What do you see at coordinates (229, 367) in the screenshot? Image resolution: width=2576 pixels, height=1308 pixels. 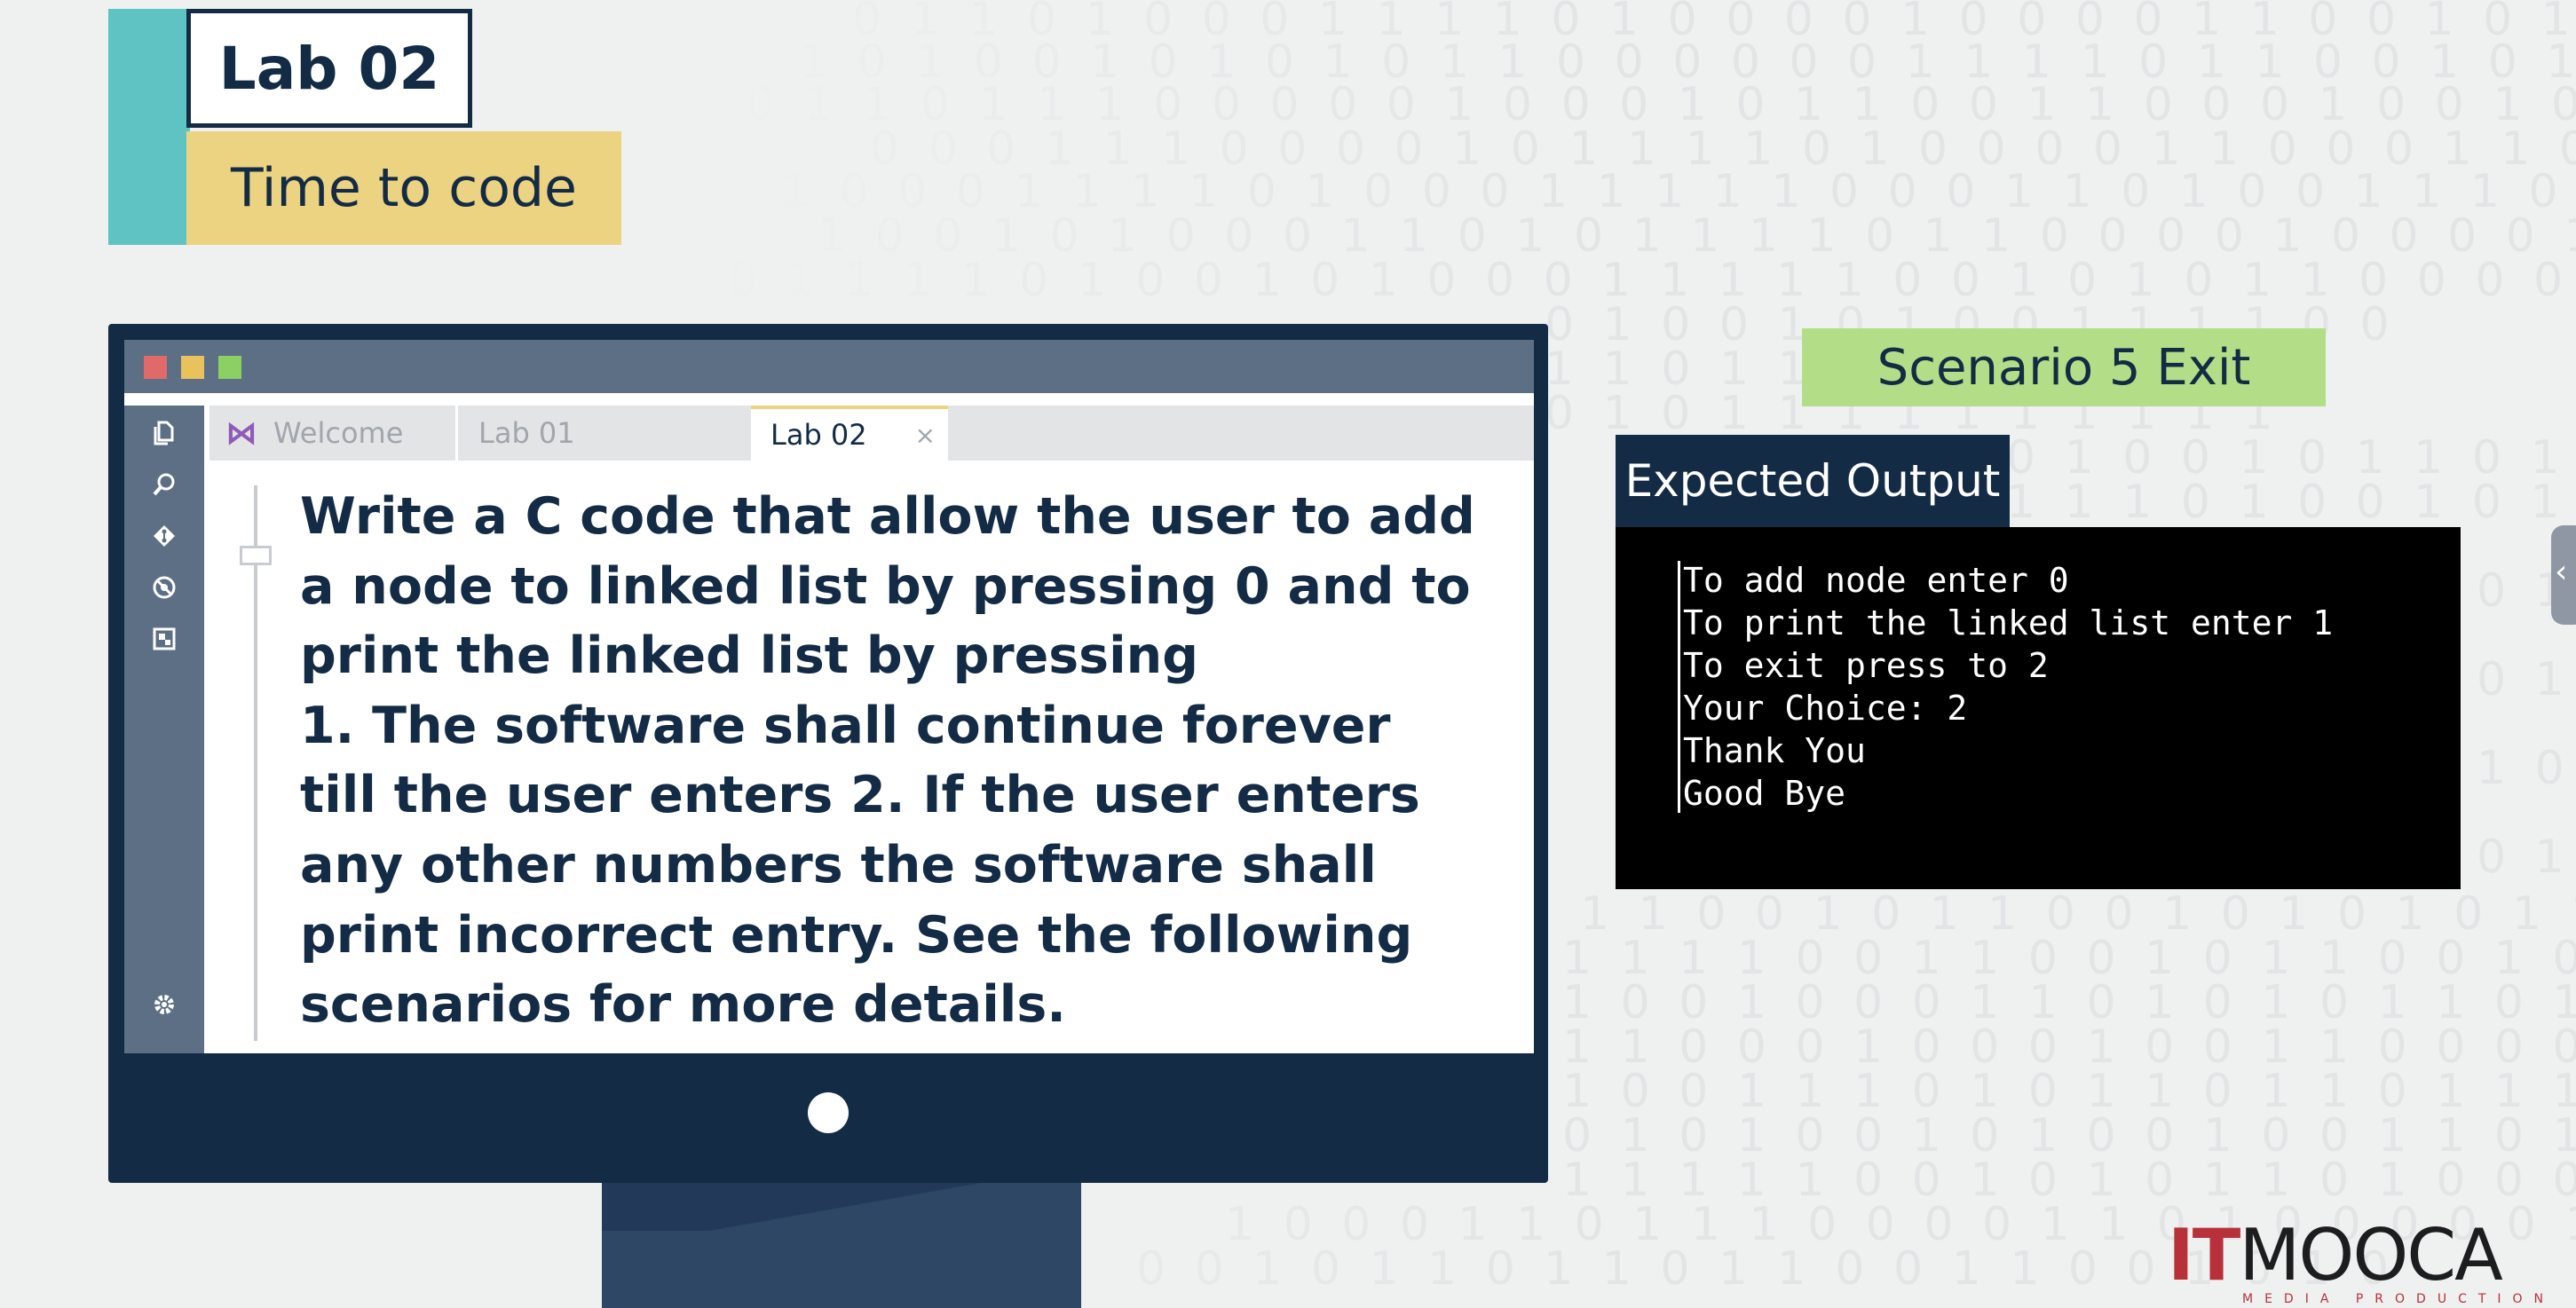 I see `maximize-window-button` at bounding box center [229, 367].